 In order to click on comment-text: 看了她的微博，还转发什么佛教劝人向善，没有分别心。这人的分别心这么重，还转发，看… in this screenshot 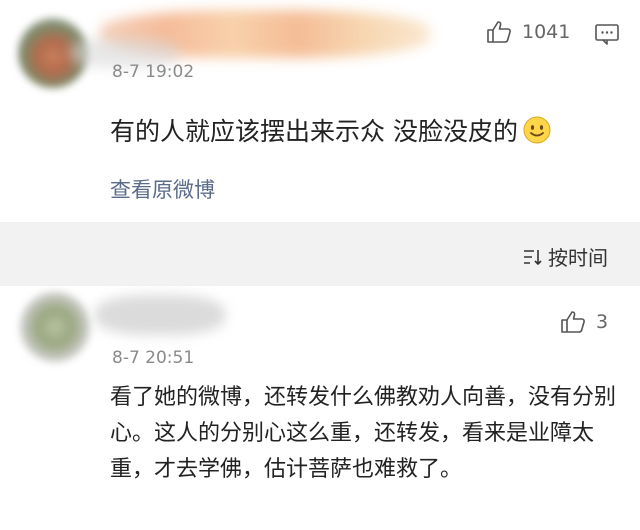, I will do `click(363, 433)`.